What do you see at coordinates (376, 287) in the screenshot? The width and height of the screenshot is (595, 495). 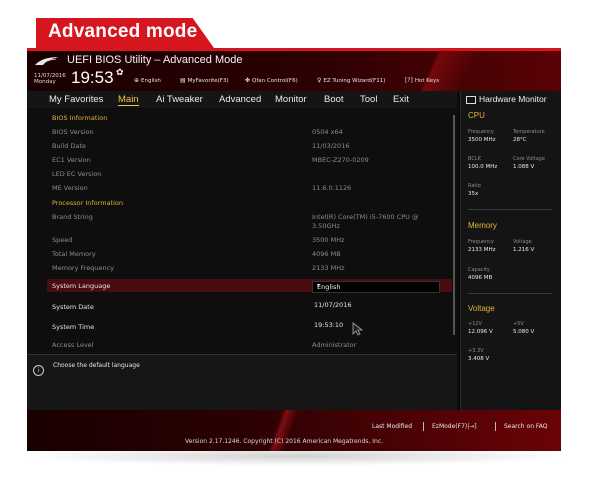 I see `system-language-dropdown: English ▾` at bounding box center [376, 287].